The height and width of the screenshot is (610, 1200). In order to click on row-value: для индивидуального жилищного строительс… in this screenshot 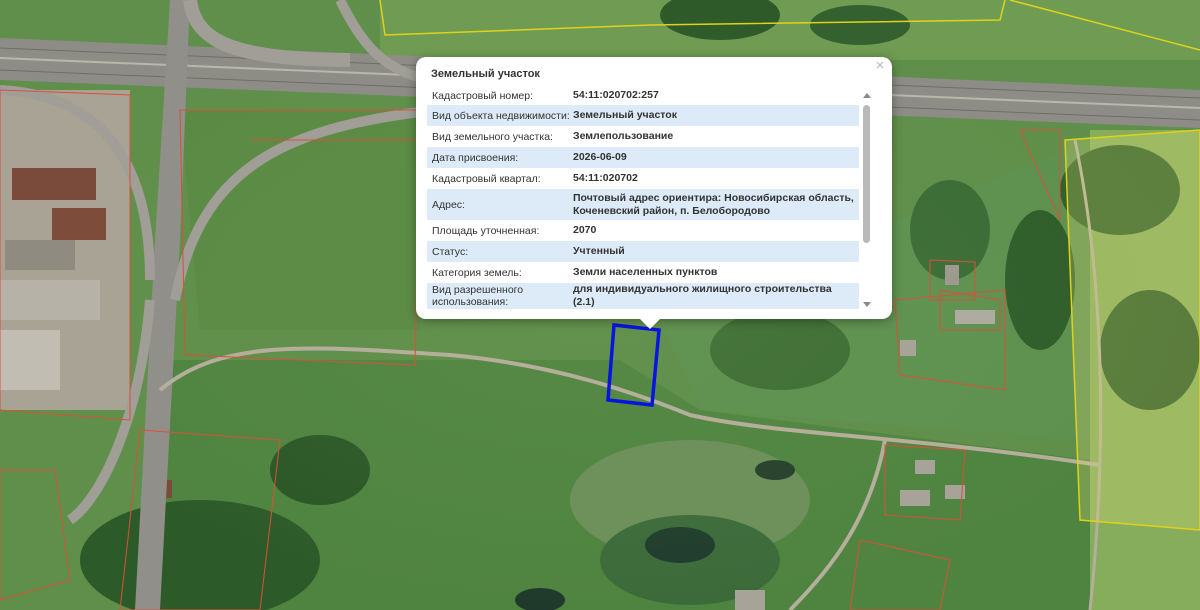, I will do `click(702, 295)`.